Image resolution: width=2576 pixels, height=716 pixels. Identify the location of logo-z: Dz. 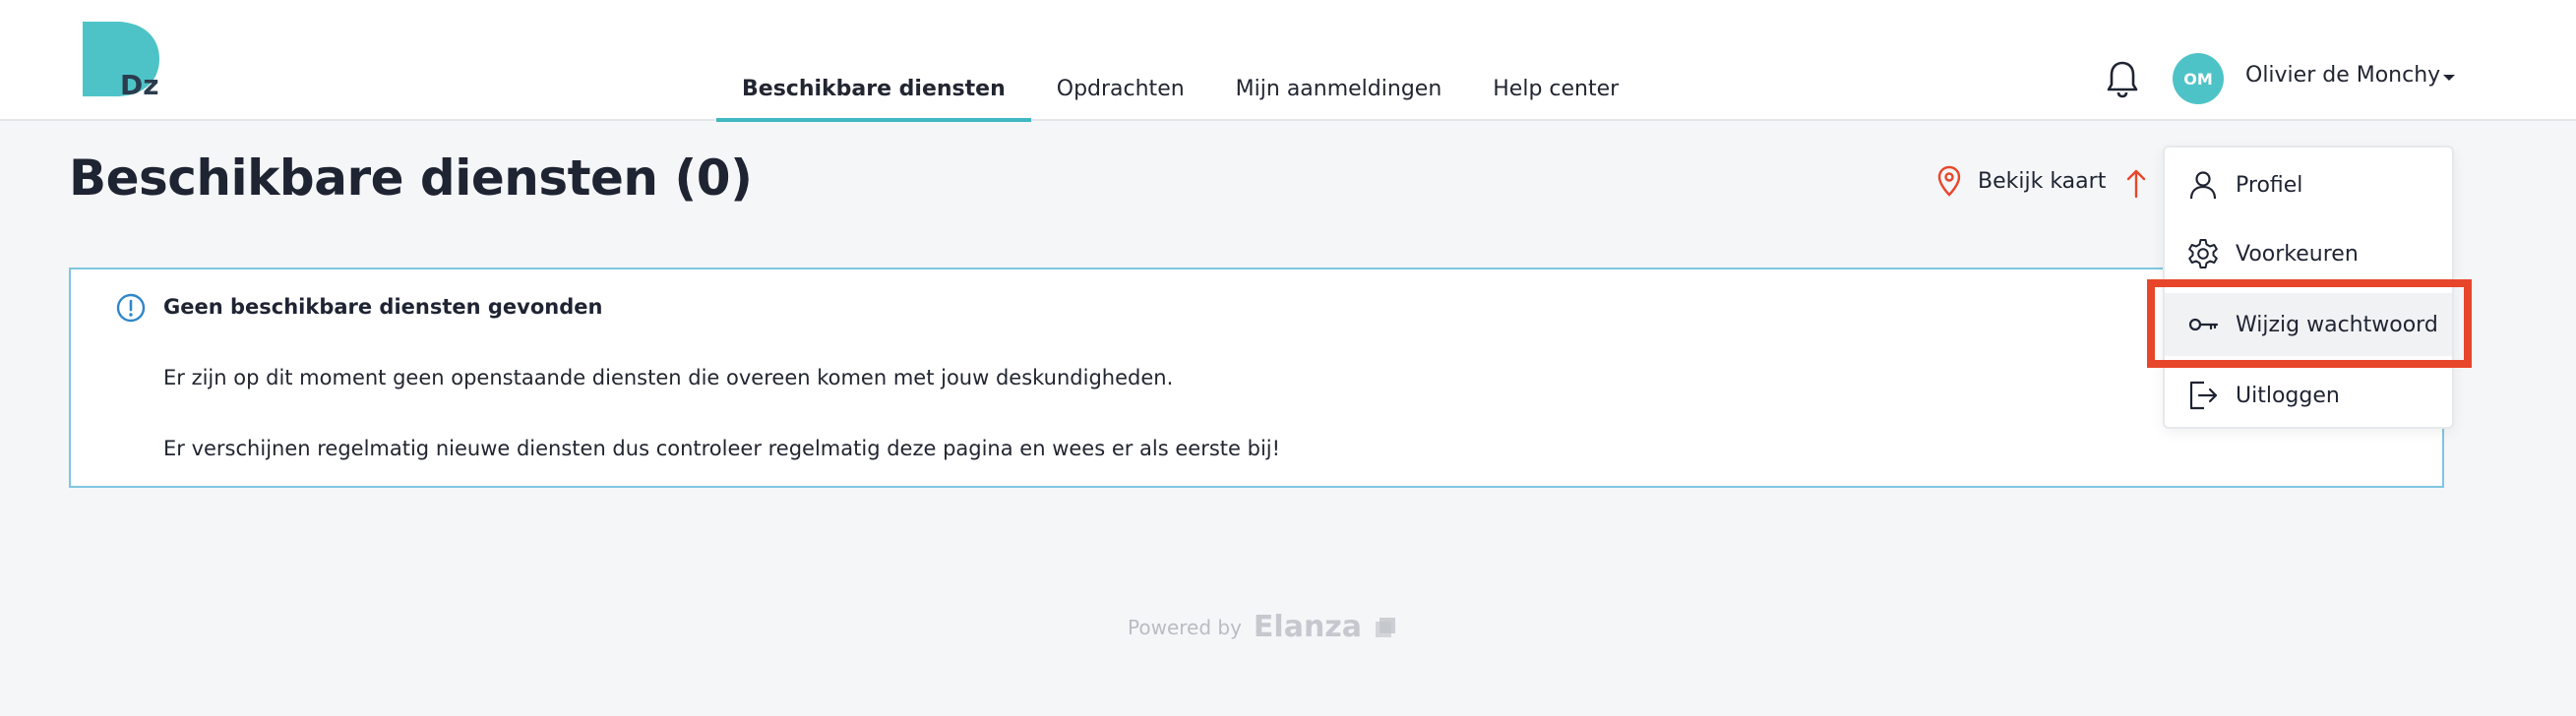
(139, 82).